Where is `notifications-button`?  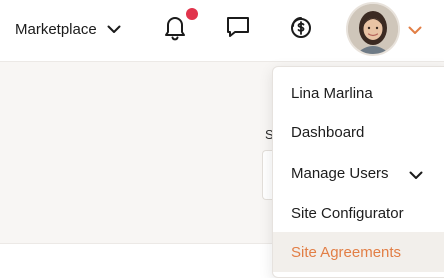
notifications-button is located at coordinates (175, 29).